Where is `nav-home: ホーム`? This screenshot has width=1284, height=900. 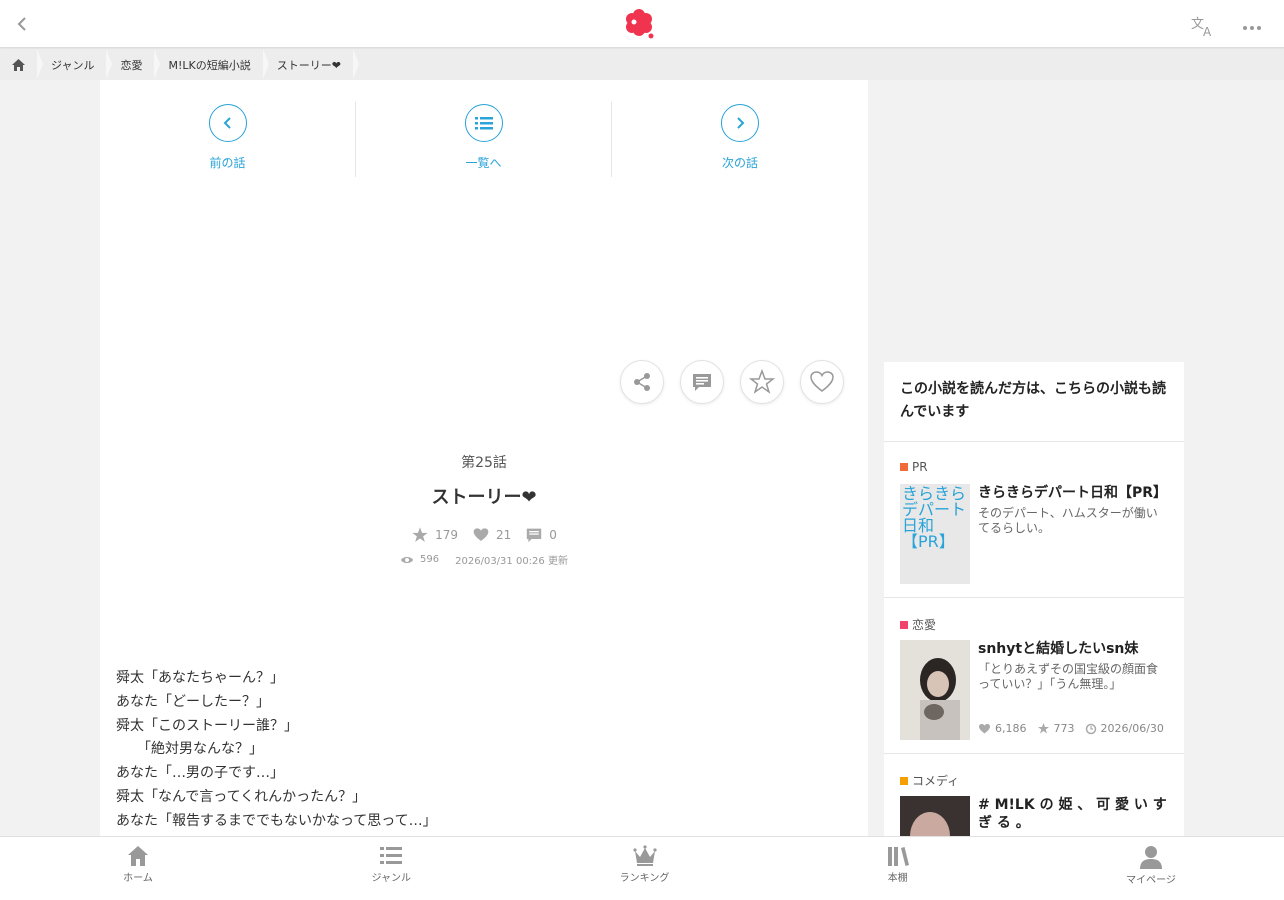
nav-home: ホーム is located at coordinates (138, 868).